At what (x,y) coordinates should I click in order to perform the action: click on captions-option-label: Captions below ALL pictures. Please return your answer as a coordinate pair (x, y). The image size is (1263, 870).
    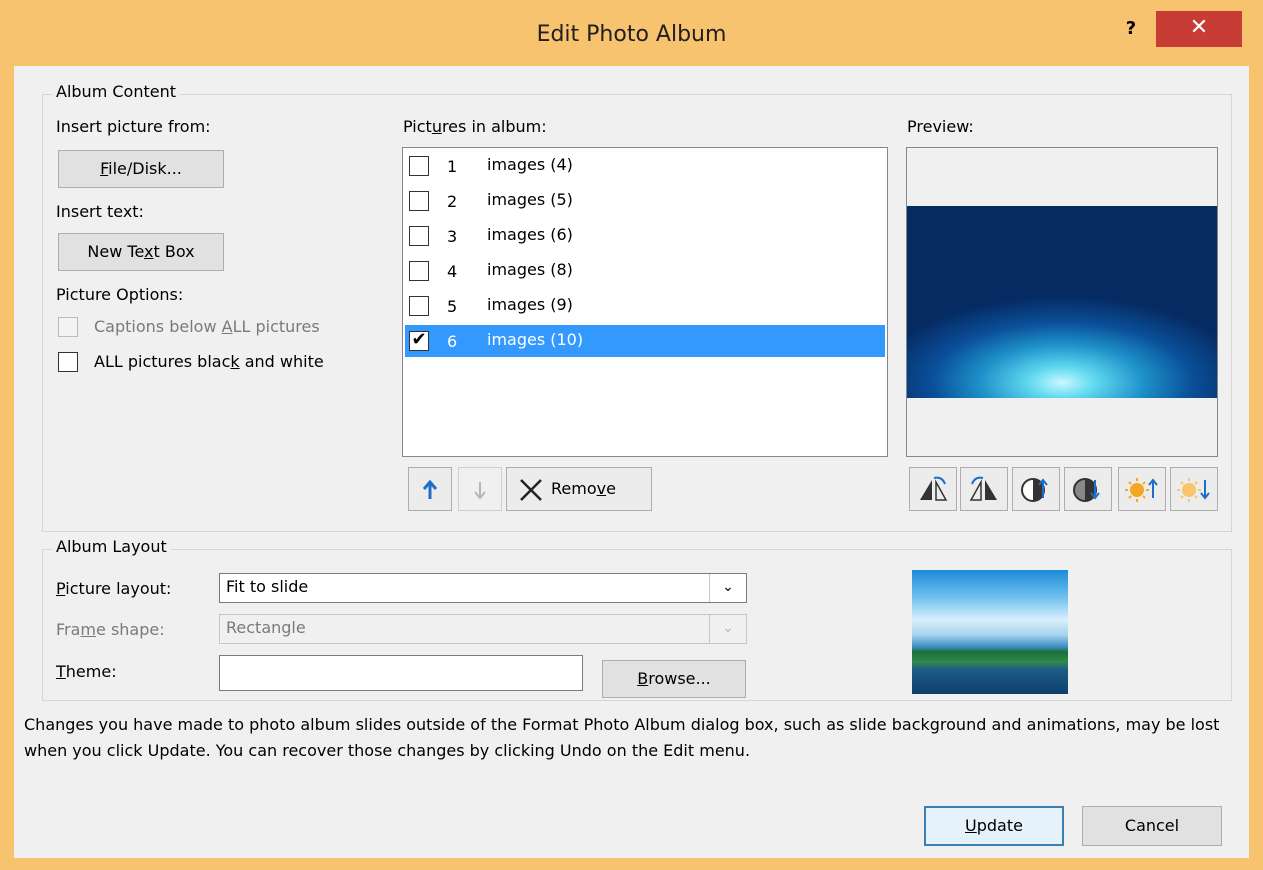
    Looking at the image, I should click on (207, 326).